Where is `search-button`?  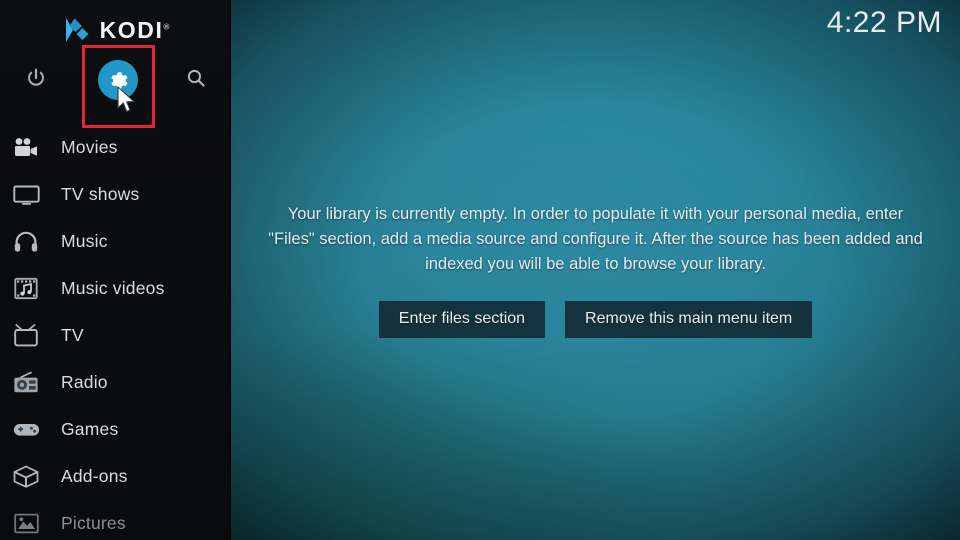
search-button is located at coordinates (196, 80).